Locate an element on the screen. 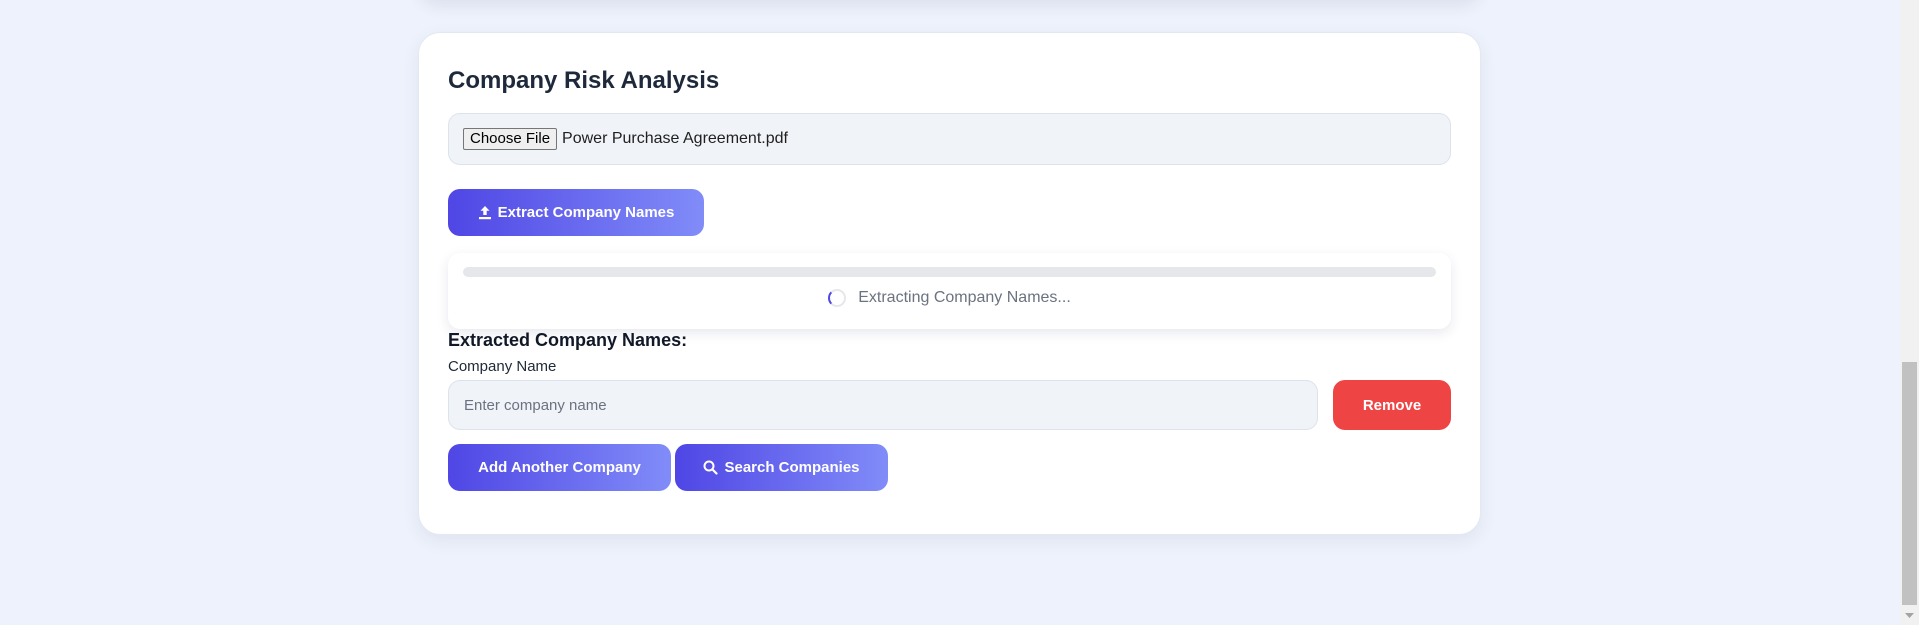 This screenshot has width=1919, height=625. extract-company-names-button: Extract Company Names is located at coordinates (576, 212).